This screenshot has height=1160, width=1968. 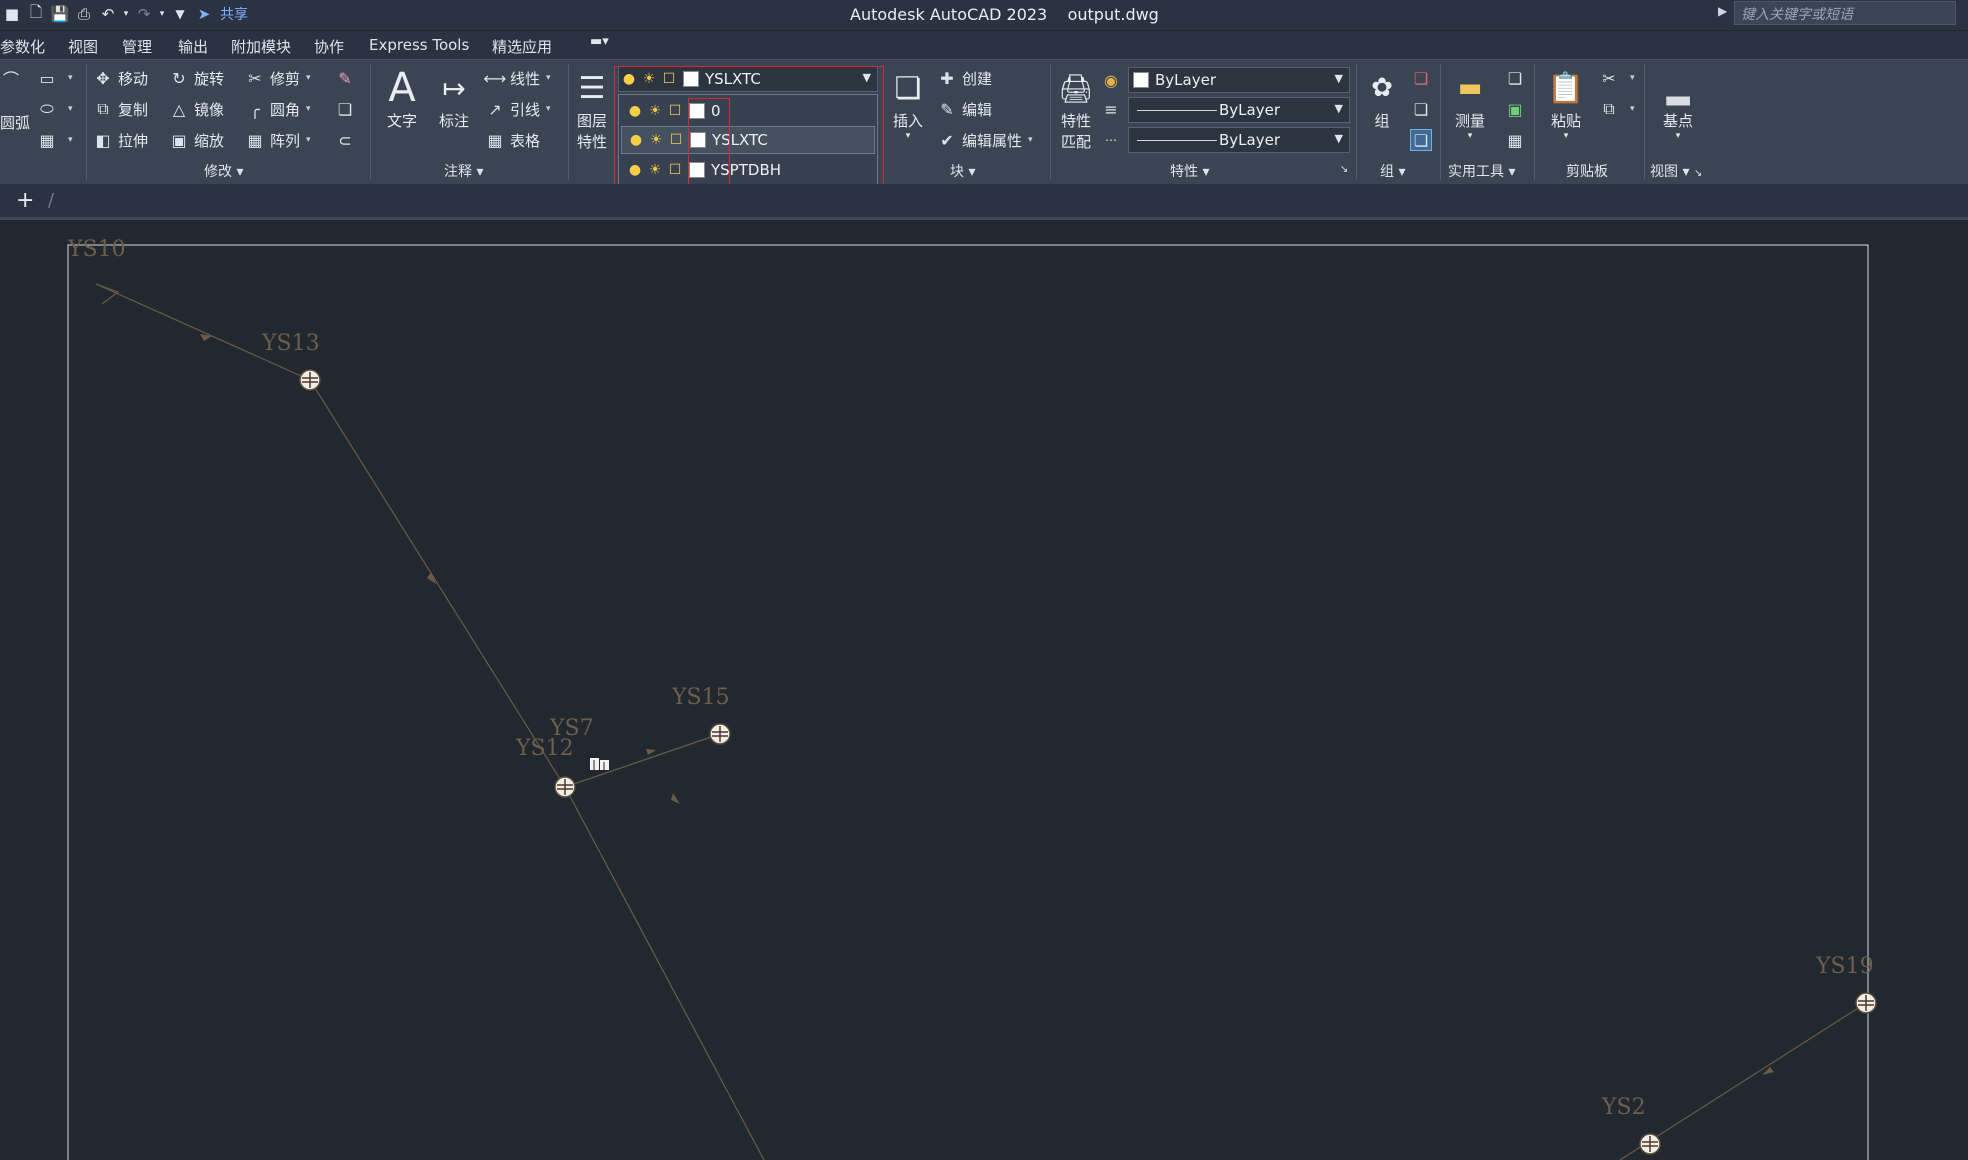 I want to click on move-icon: ✥, so click(x=103, y=78).